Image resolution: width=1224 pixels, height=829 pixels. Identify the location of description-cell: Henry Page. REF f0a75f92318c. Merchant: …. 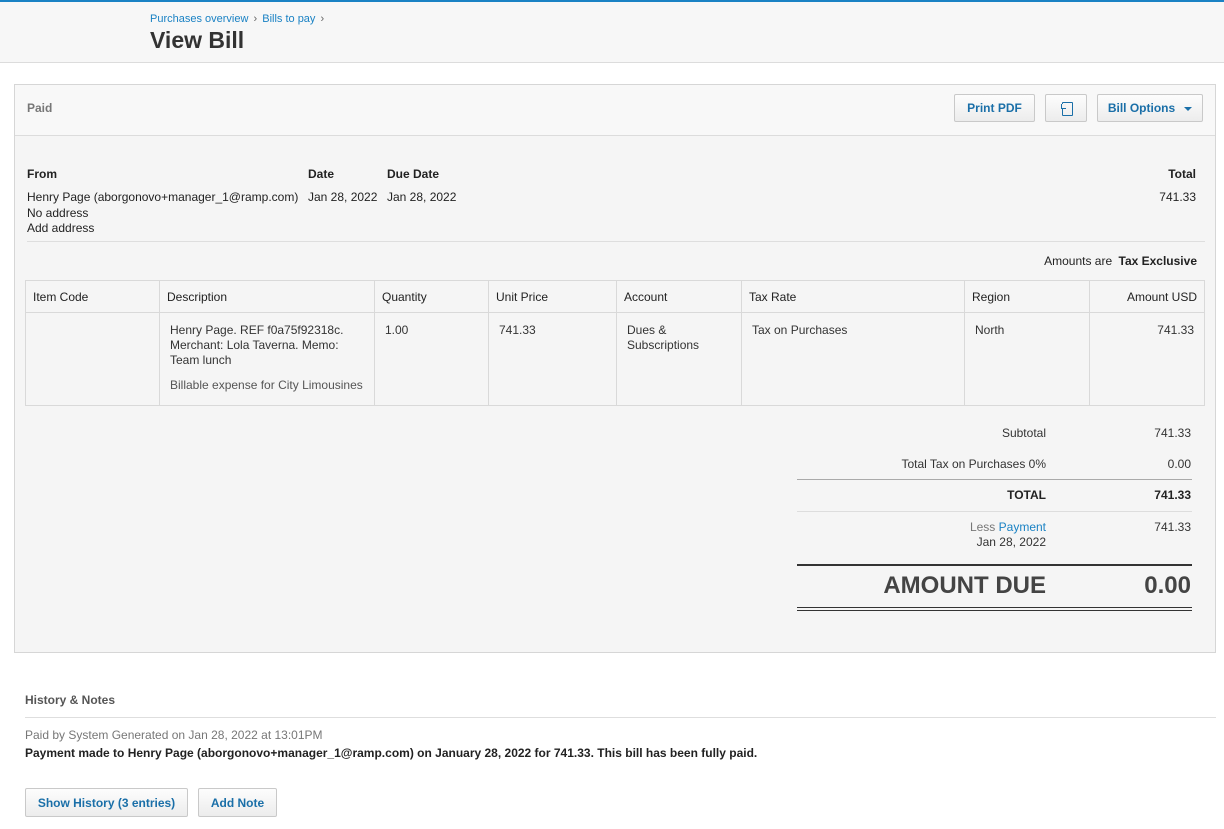
(267, 359).